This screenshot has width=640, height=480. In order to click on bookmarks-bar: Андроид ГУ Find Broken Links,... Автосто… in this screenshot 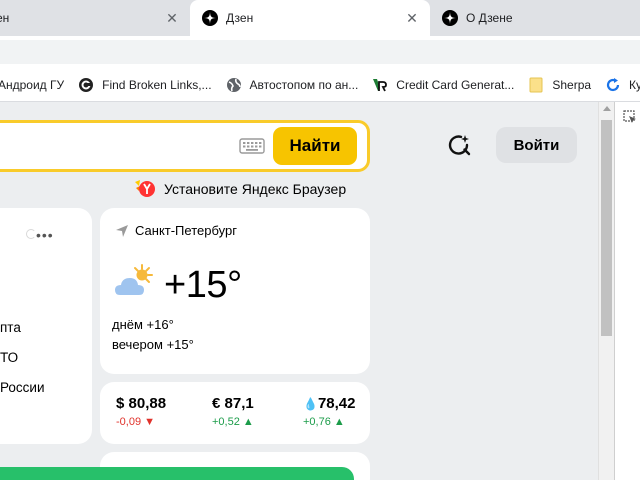, I will do `click(320, 85)`.